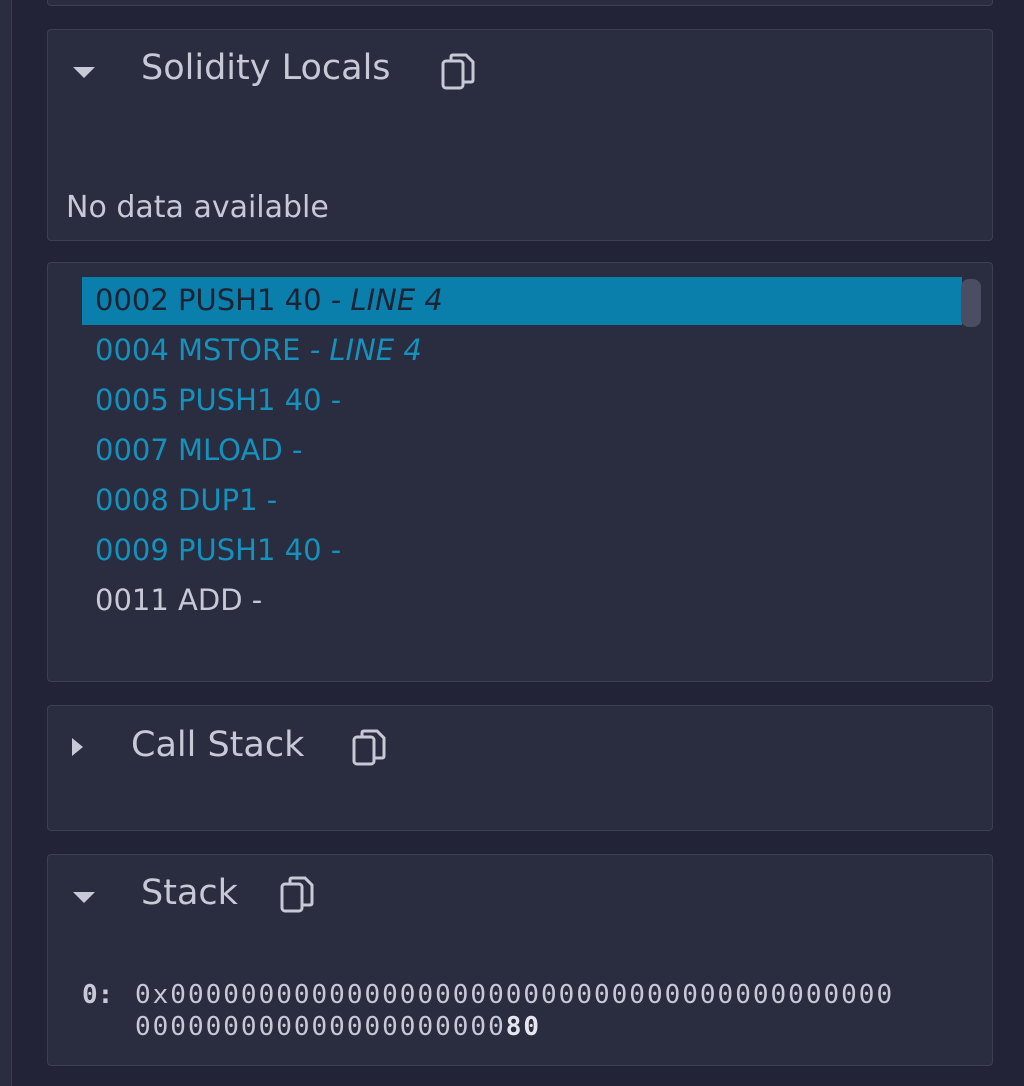 The image size is (1024, 1086). Describe the element at coordinates (217, 745) in the screenshot. I see `call-stack-title: Call Stack` at that location.